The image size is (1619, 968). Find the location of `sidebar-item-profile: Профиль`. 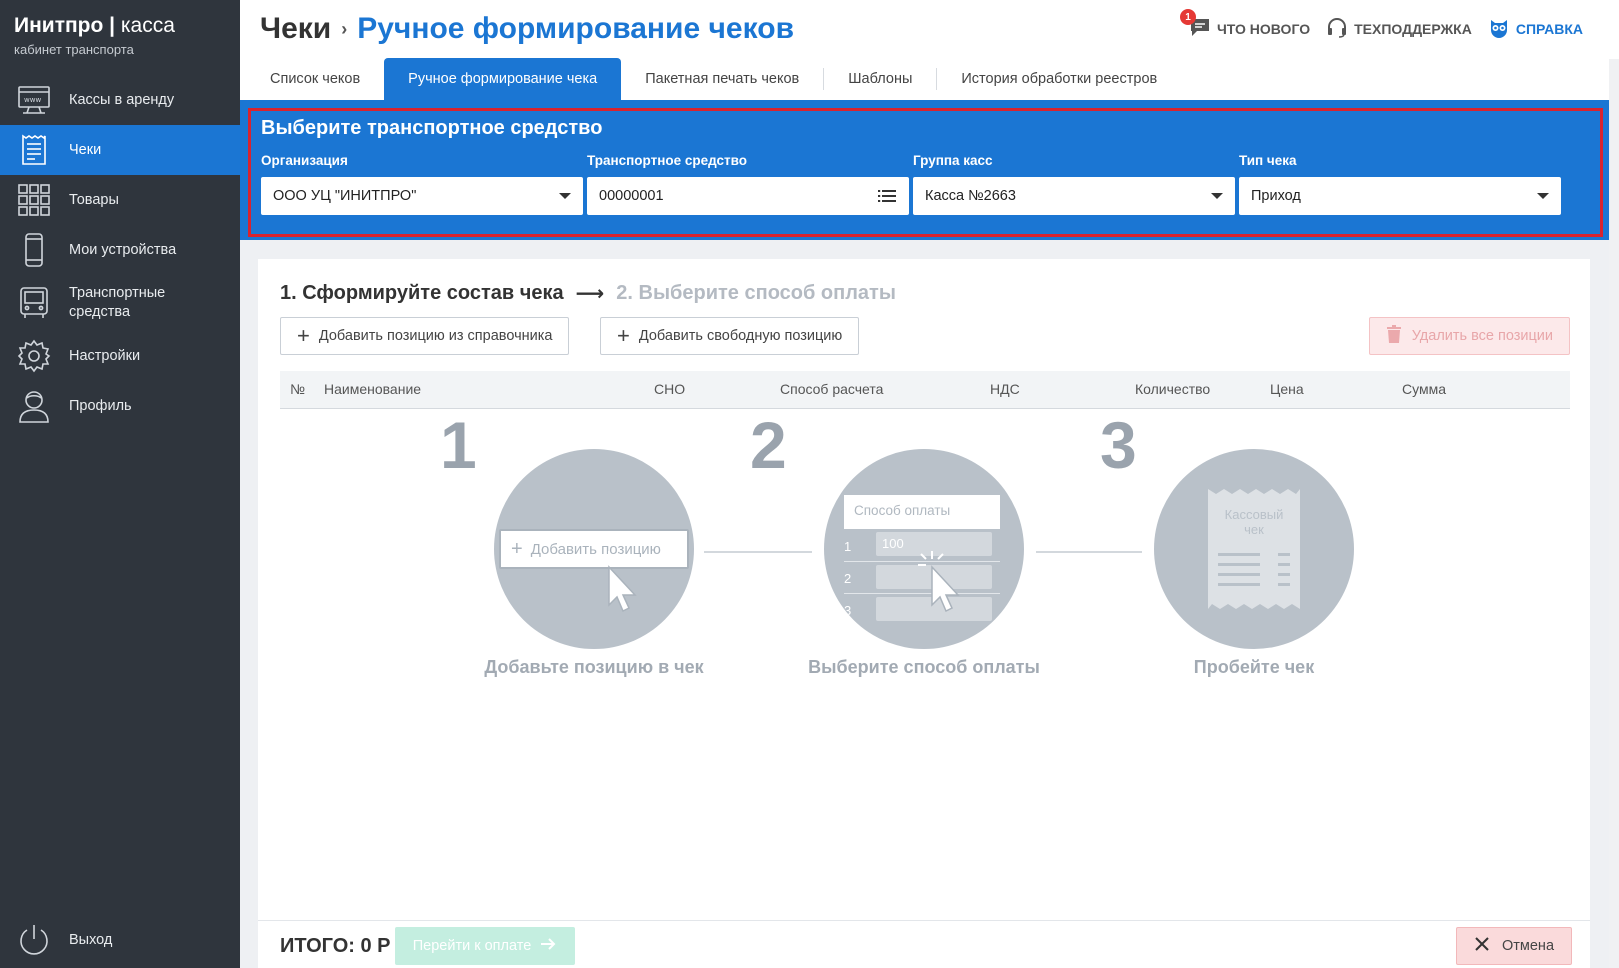

sidebar-item-profile: Профиль is located at coordinates (120, 406).